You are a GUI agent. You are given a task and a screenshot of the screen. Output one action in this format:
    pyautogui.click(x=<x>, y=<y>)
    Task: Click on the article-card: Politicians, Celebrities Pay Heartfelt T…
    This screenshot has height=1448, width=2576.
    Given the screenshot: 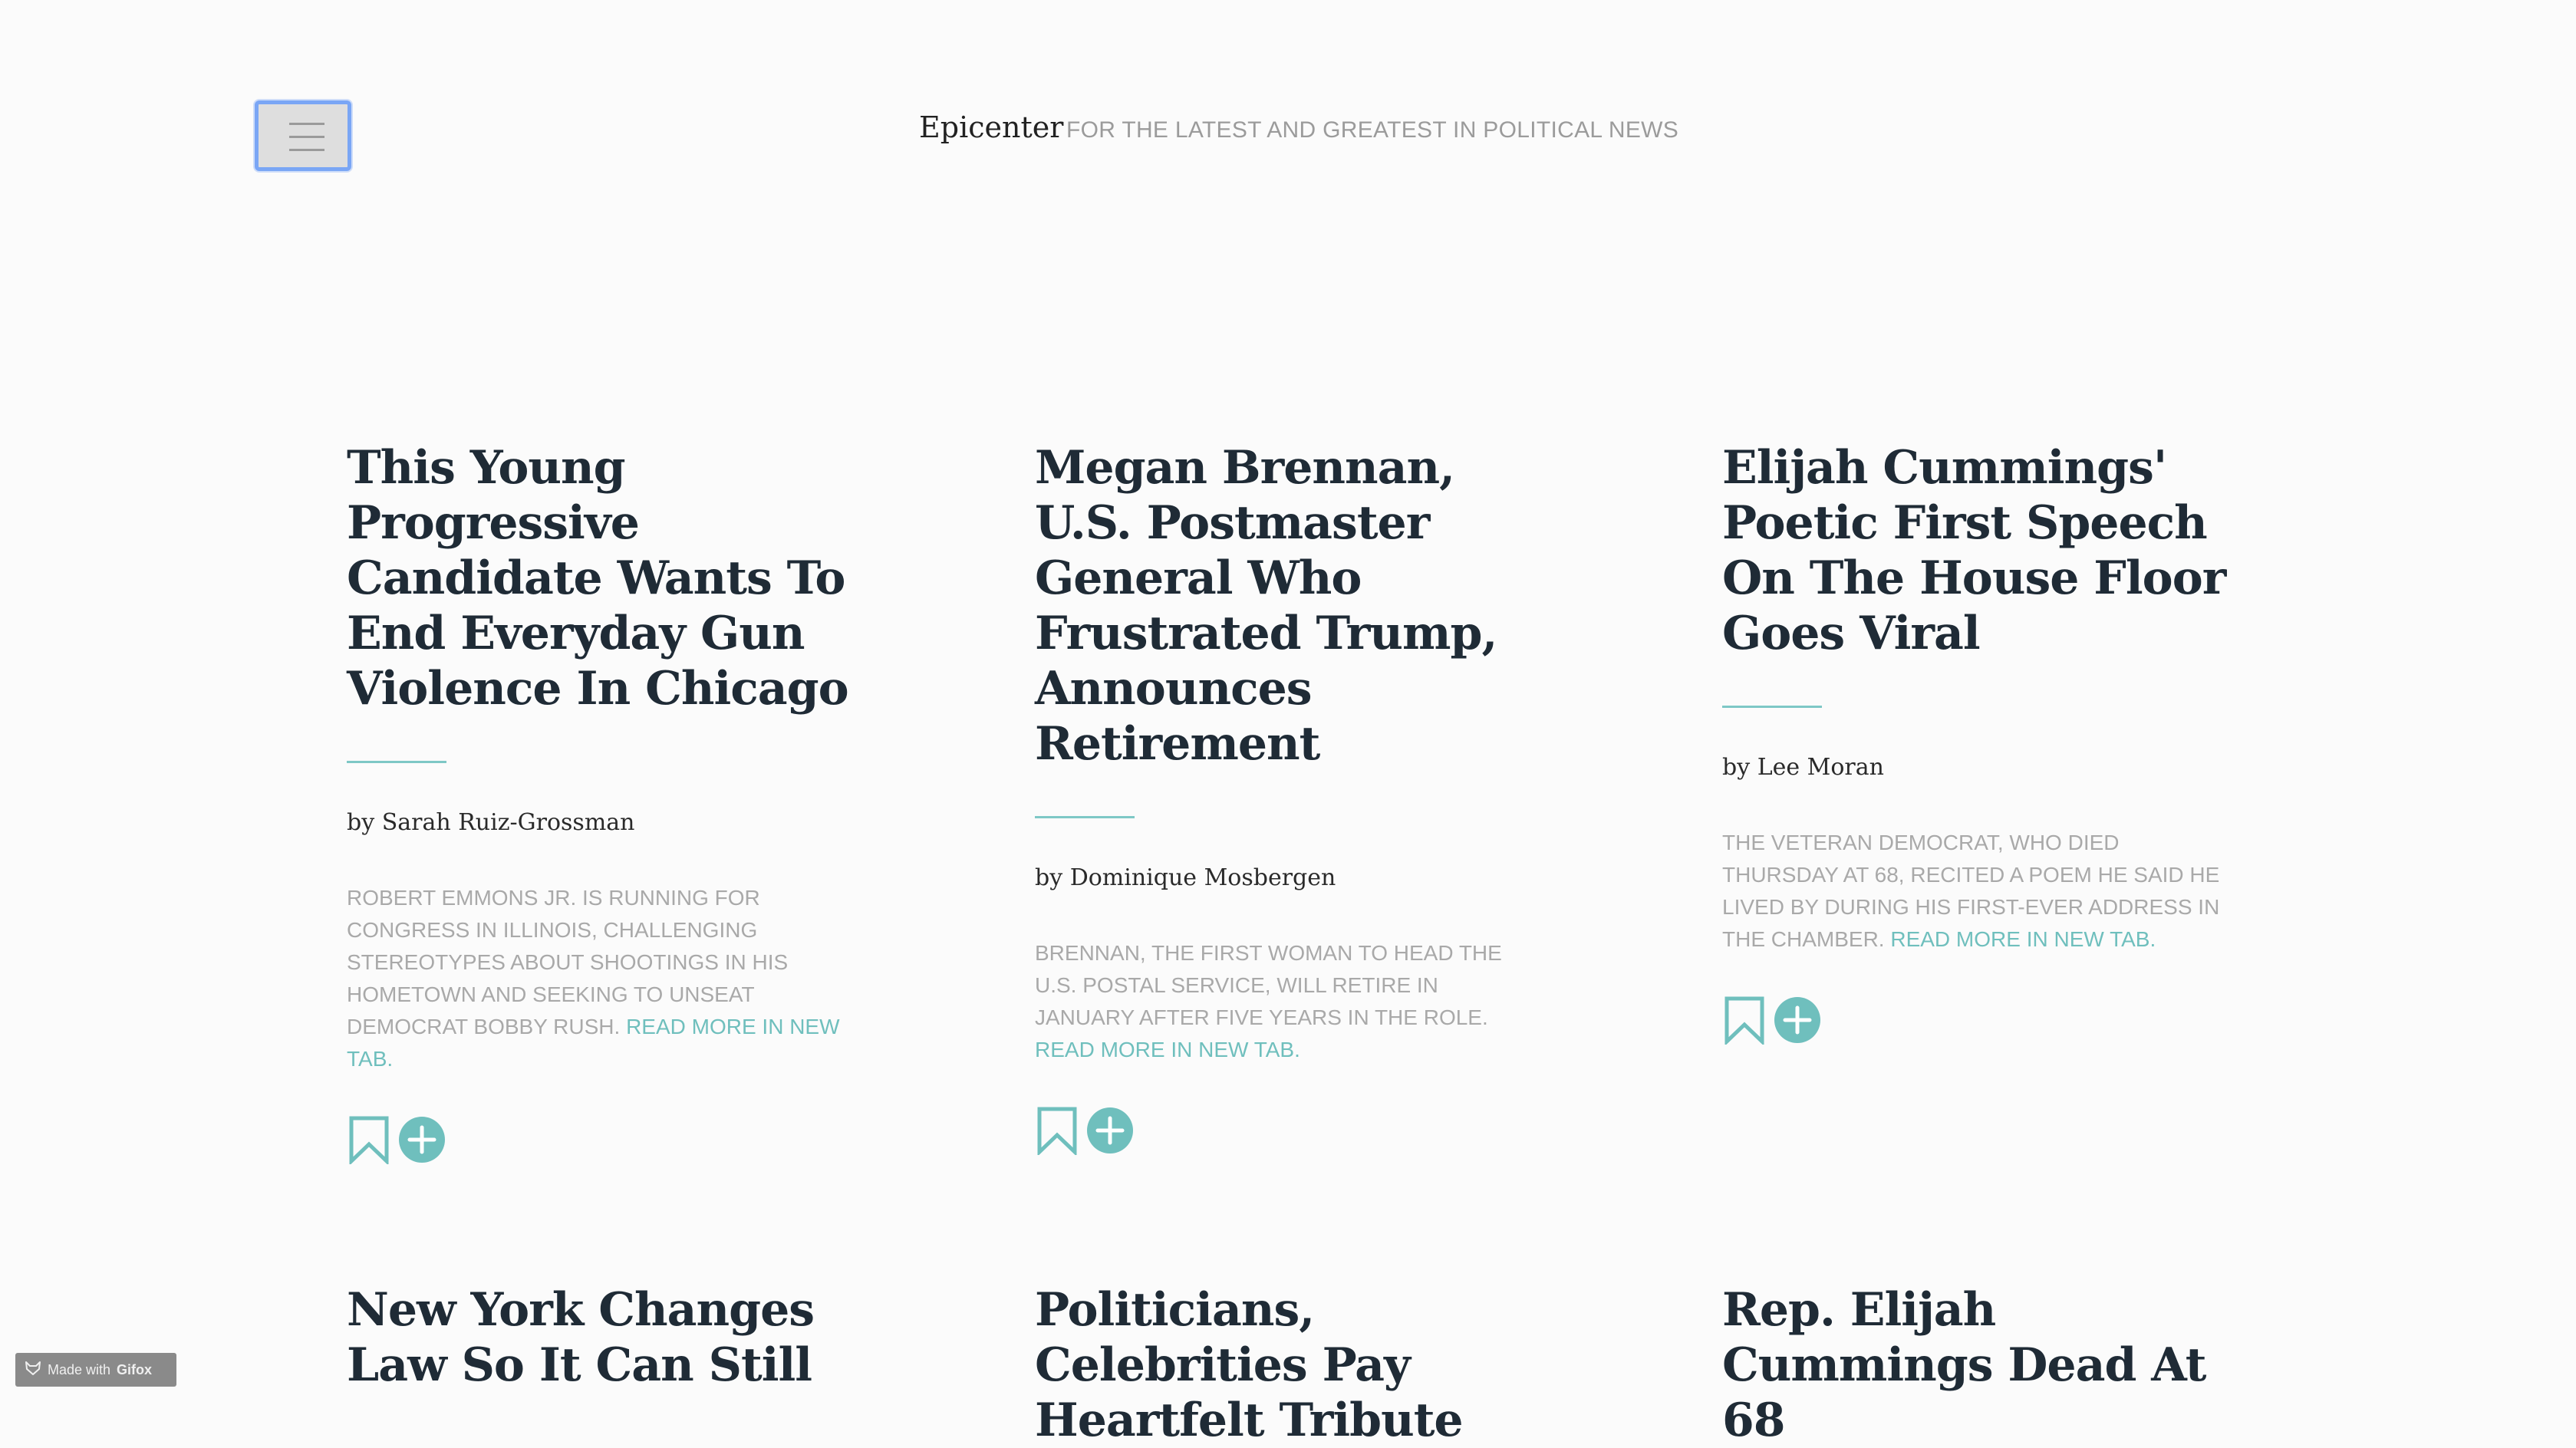 What is the action you would take?
    pyautogui.click(x=1295, y=1365)
    